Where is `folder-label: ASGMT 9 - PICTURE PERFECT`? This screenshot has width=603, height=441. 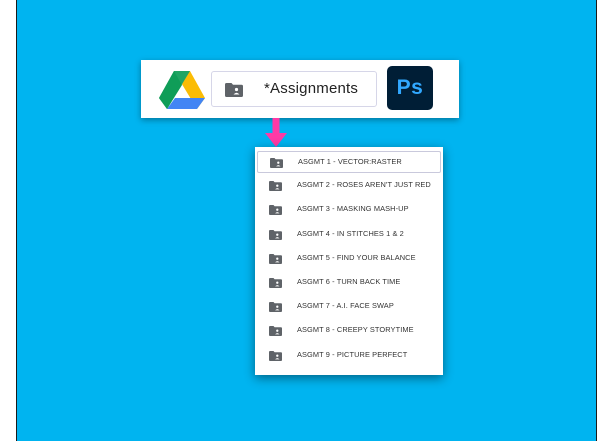 folder-label: ASGMT 9 - PICTURE PERFECT is located at coordinates (352, 354).